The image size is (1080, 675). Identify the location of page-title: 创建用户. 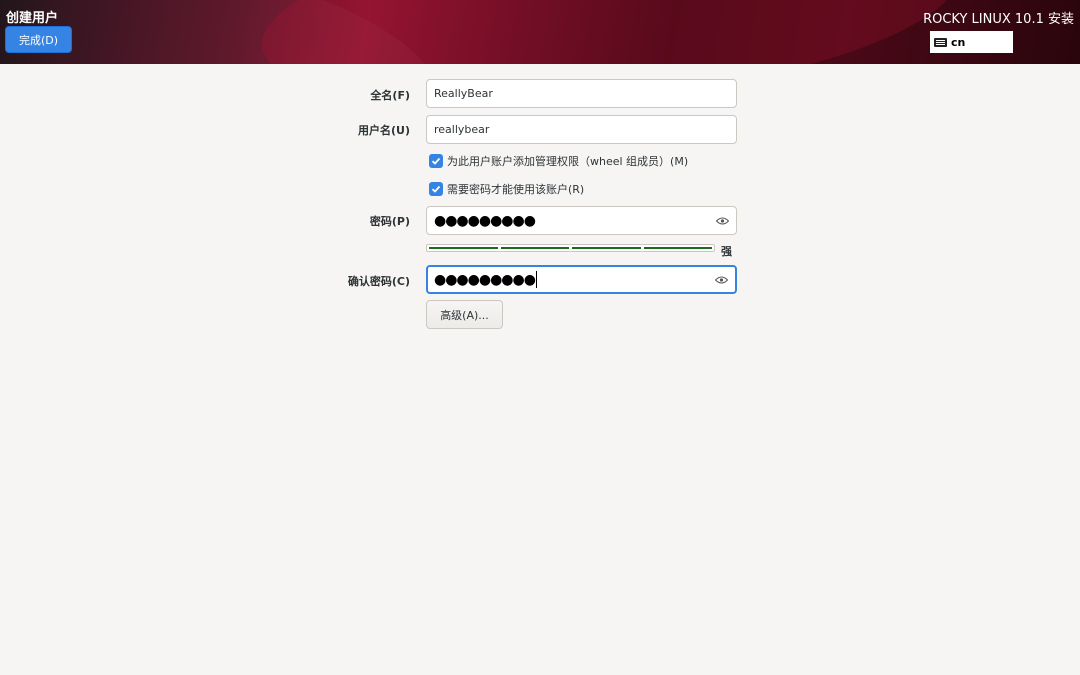
(32, 18).